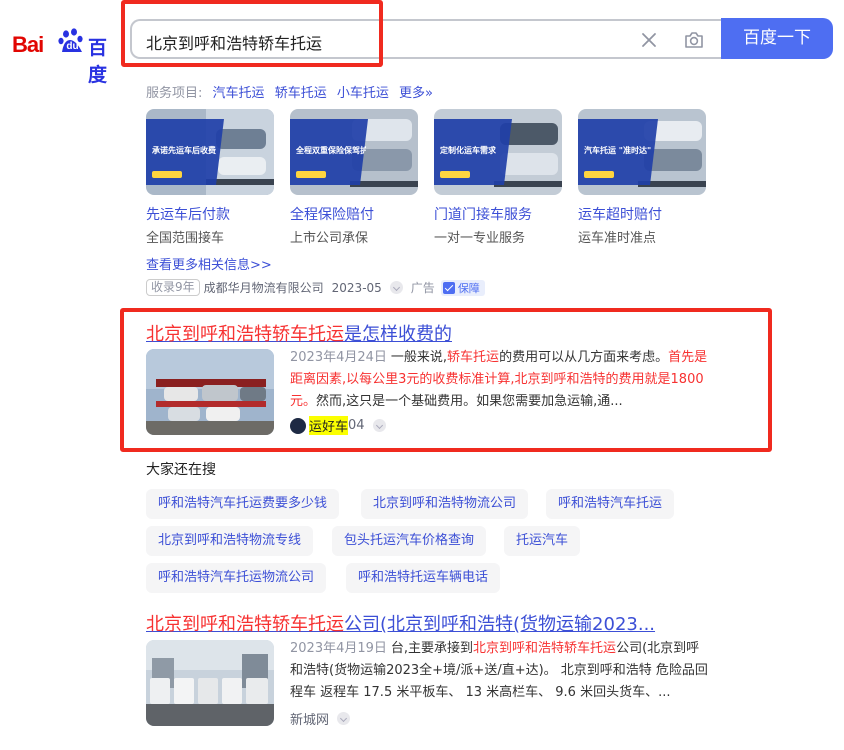 The height and width of the screenshot is (750, 844). I want to click on logo-text-bai: Bai, so click(28, 44).